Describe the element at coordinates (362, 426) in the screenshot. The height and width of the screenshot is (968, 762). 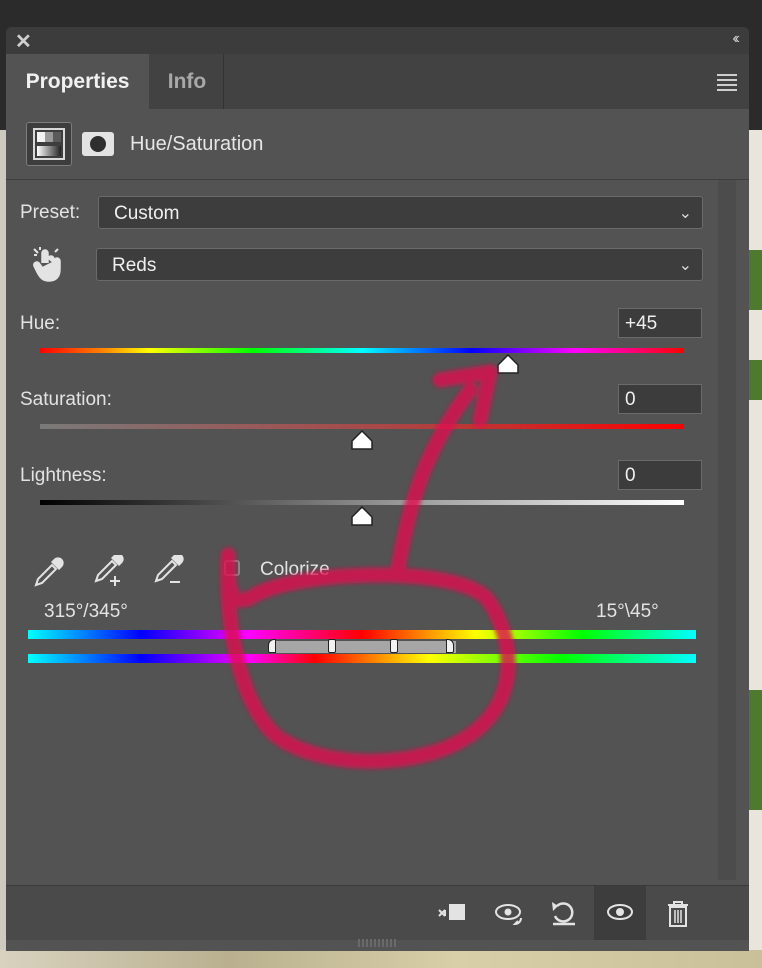
I see `saturation-slider-track` at that location.